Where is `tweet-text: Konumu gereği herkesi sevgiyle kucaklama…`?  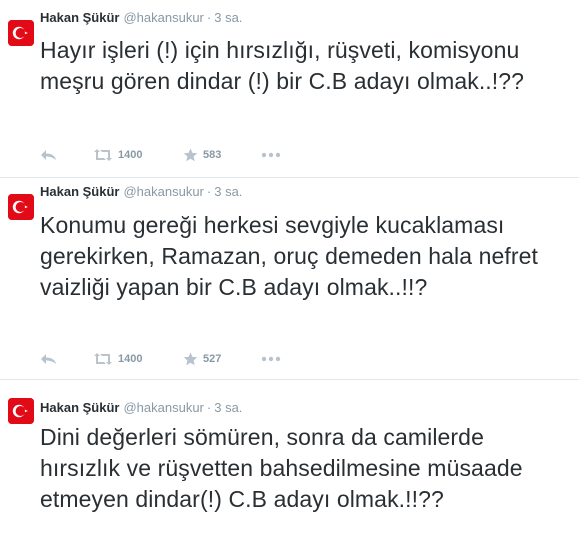
tweet-text: Konumu gereği herkesi sevgiyle kucaklama… is located at coordinates (289, 256).